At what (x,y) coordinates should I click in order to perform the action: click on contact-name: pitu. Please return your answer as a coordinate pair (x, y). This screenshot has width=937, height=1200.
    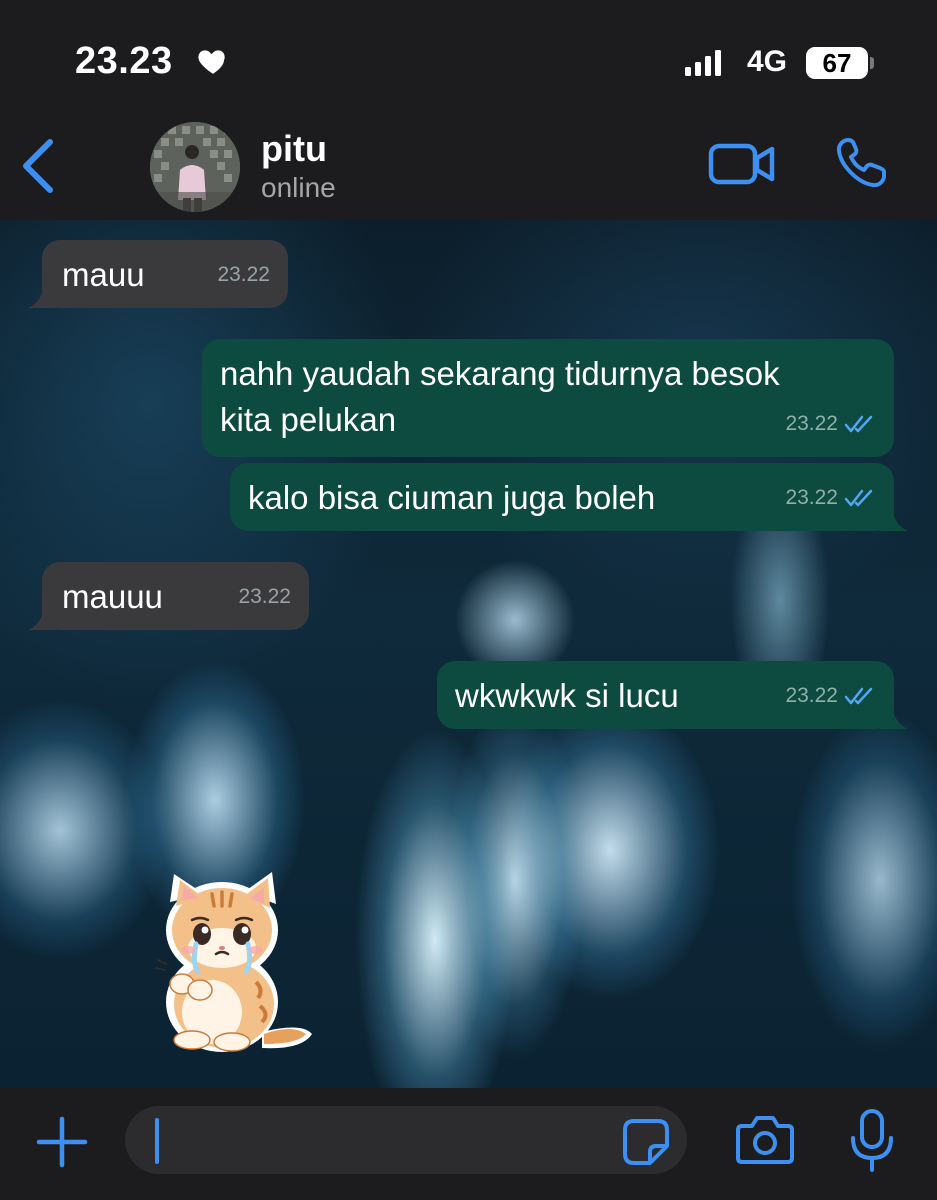
    Looking at the image, I should click on (294, 149).